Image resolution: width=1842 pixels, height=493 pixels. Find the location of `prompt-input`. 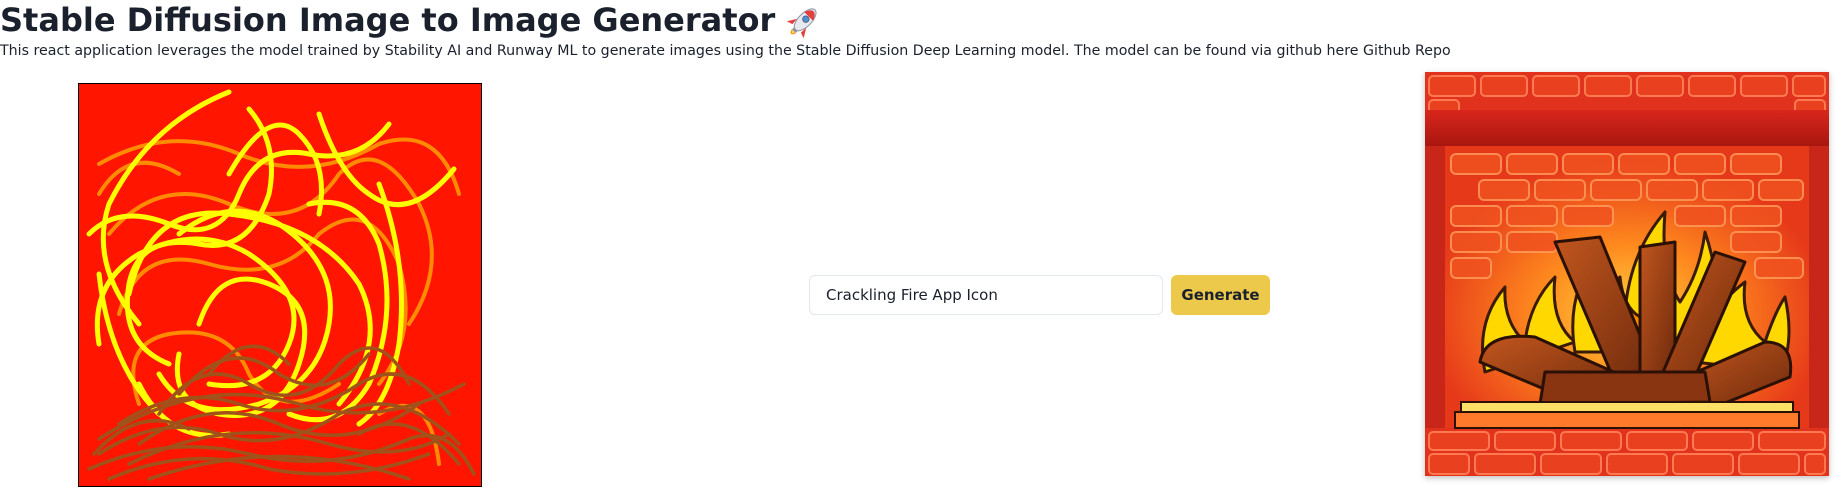

prompt-input is located at coordinates (986, 295).